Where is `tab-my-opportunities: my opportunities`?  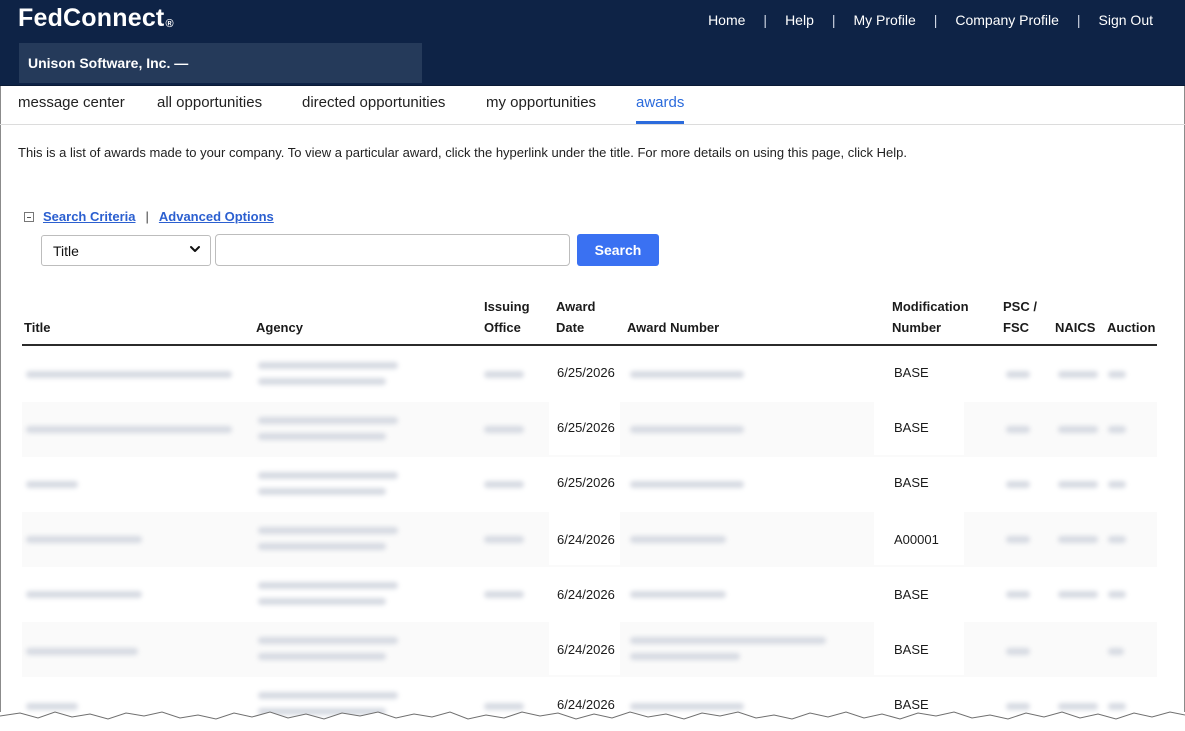
tab-my-opportunities: my opportunities is located at coordinates (541, 102).